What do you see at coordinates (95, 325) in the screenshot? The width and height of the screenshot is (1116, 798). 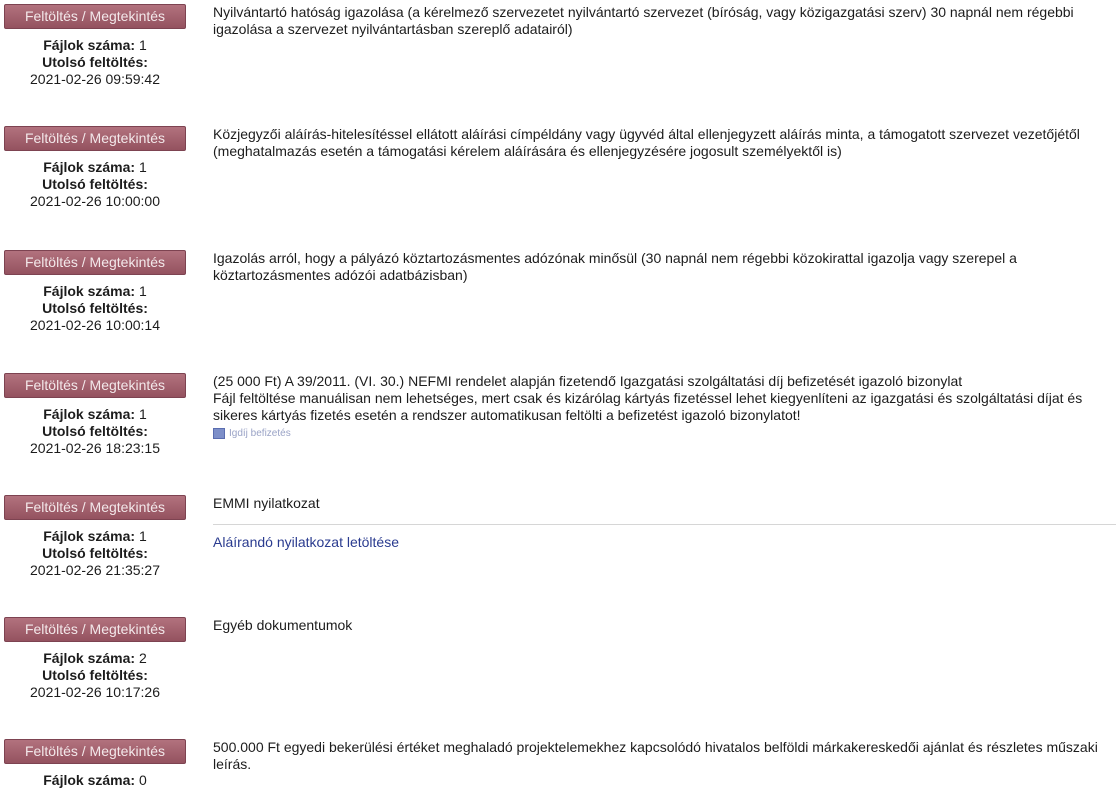 I see `last-upload-value: 2021-02-26 10:00:14` at bounding box center [95, 325].